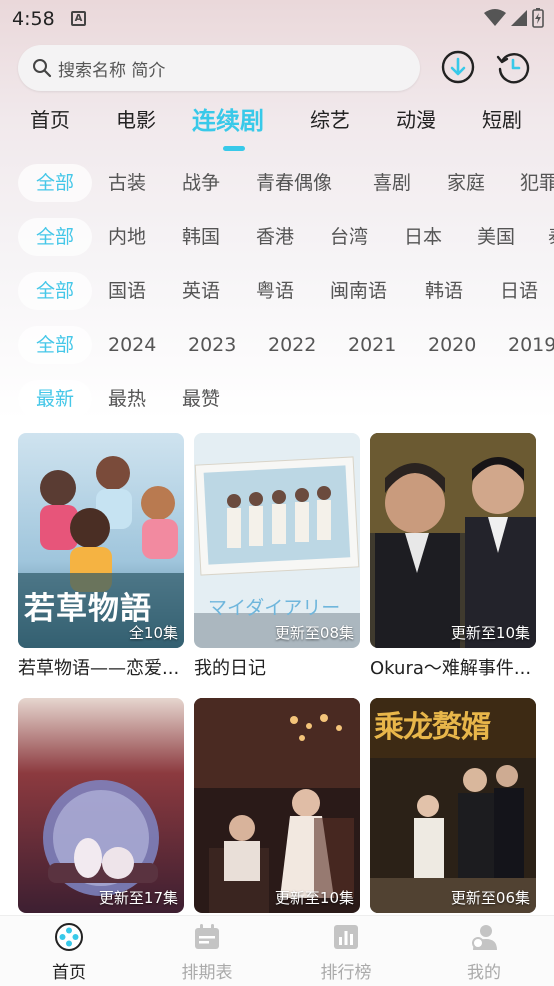  Describe the element at coordinates (50, 118) in the screenshot. I see `tab-home: 首页` at that location.